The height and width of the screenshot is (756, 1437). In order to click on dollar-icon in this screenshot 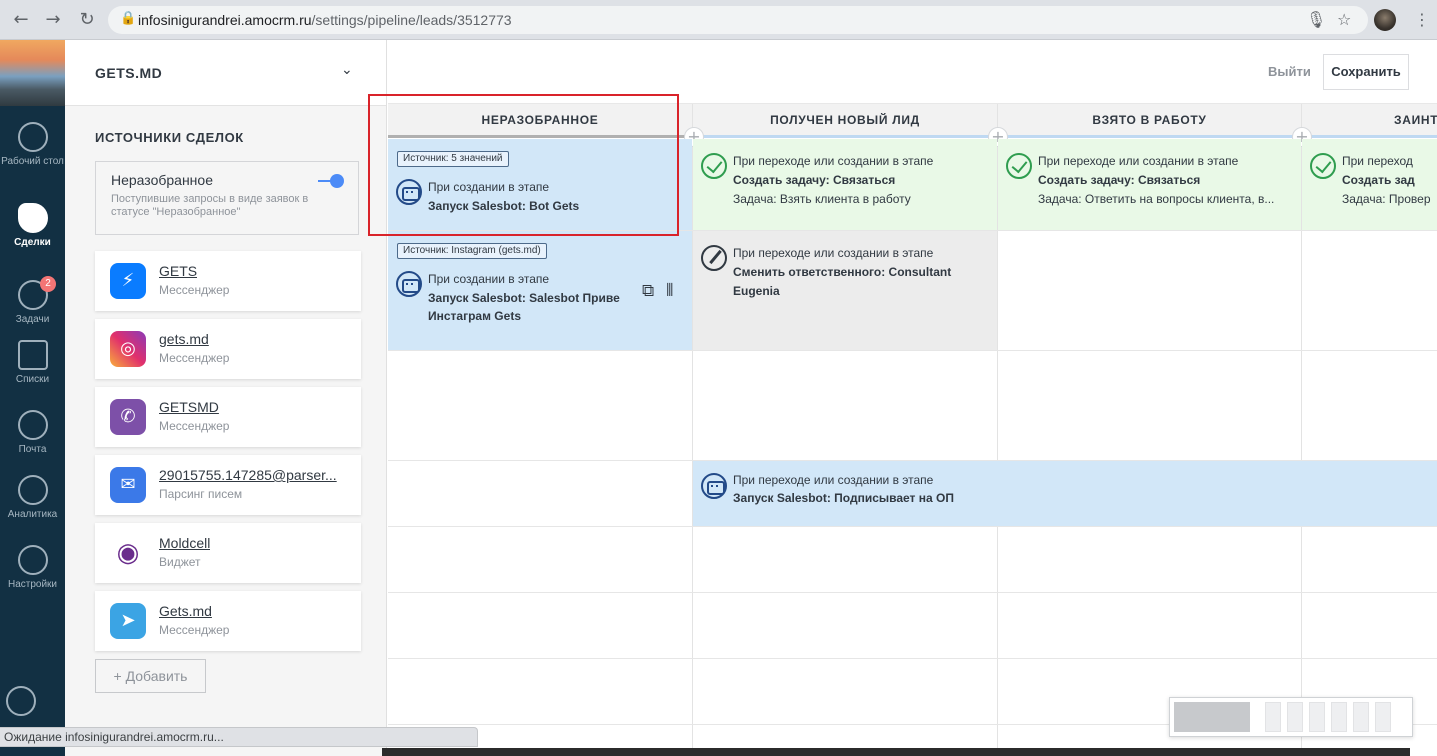, I will do `click(32, 218)`.